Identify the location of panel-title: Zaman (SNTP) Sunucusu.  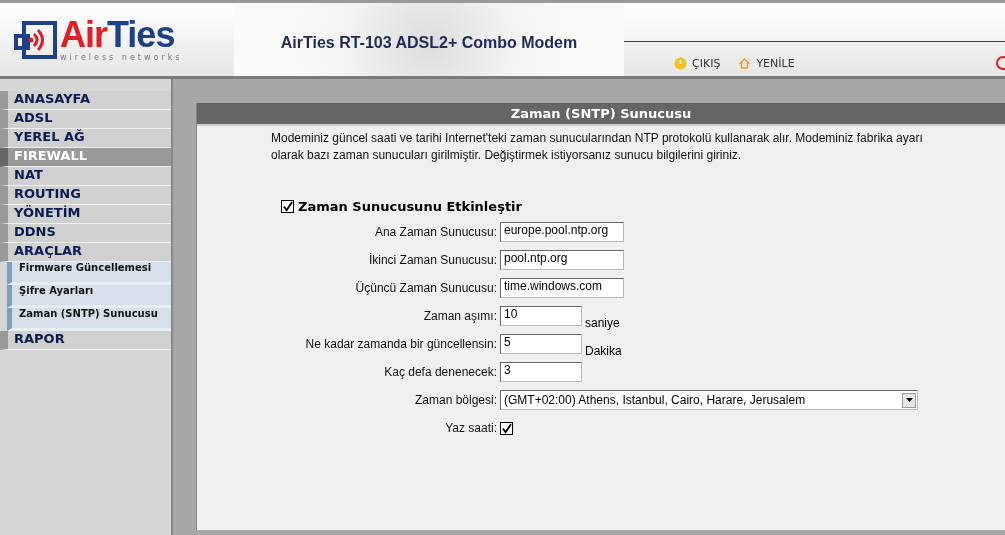
(601, 114).